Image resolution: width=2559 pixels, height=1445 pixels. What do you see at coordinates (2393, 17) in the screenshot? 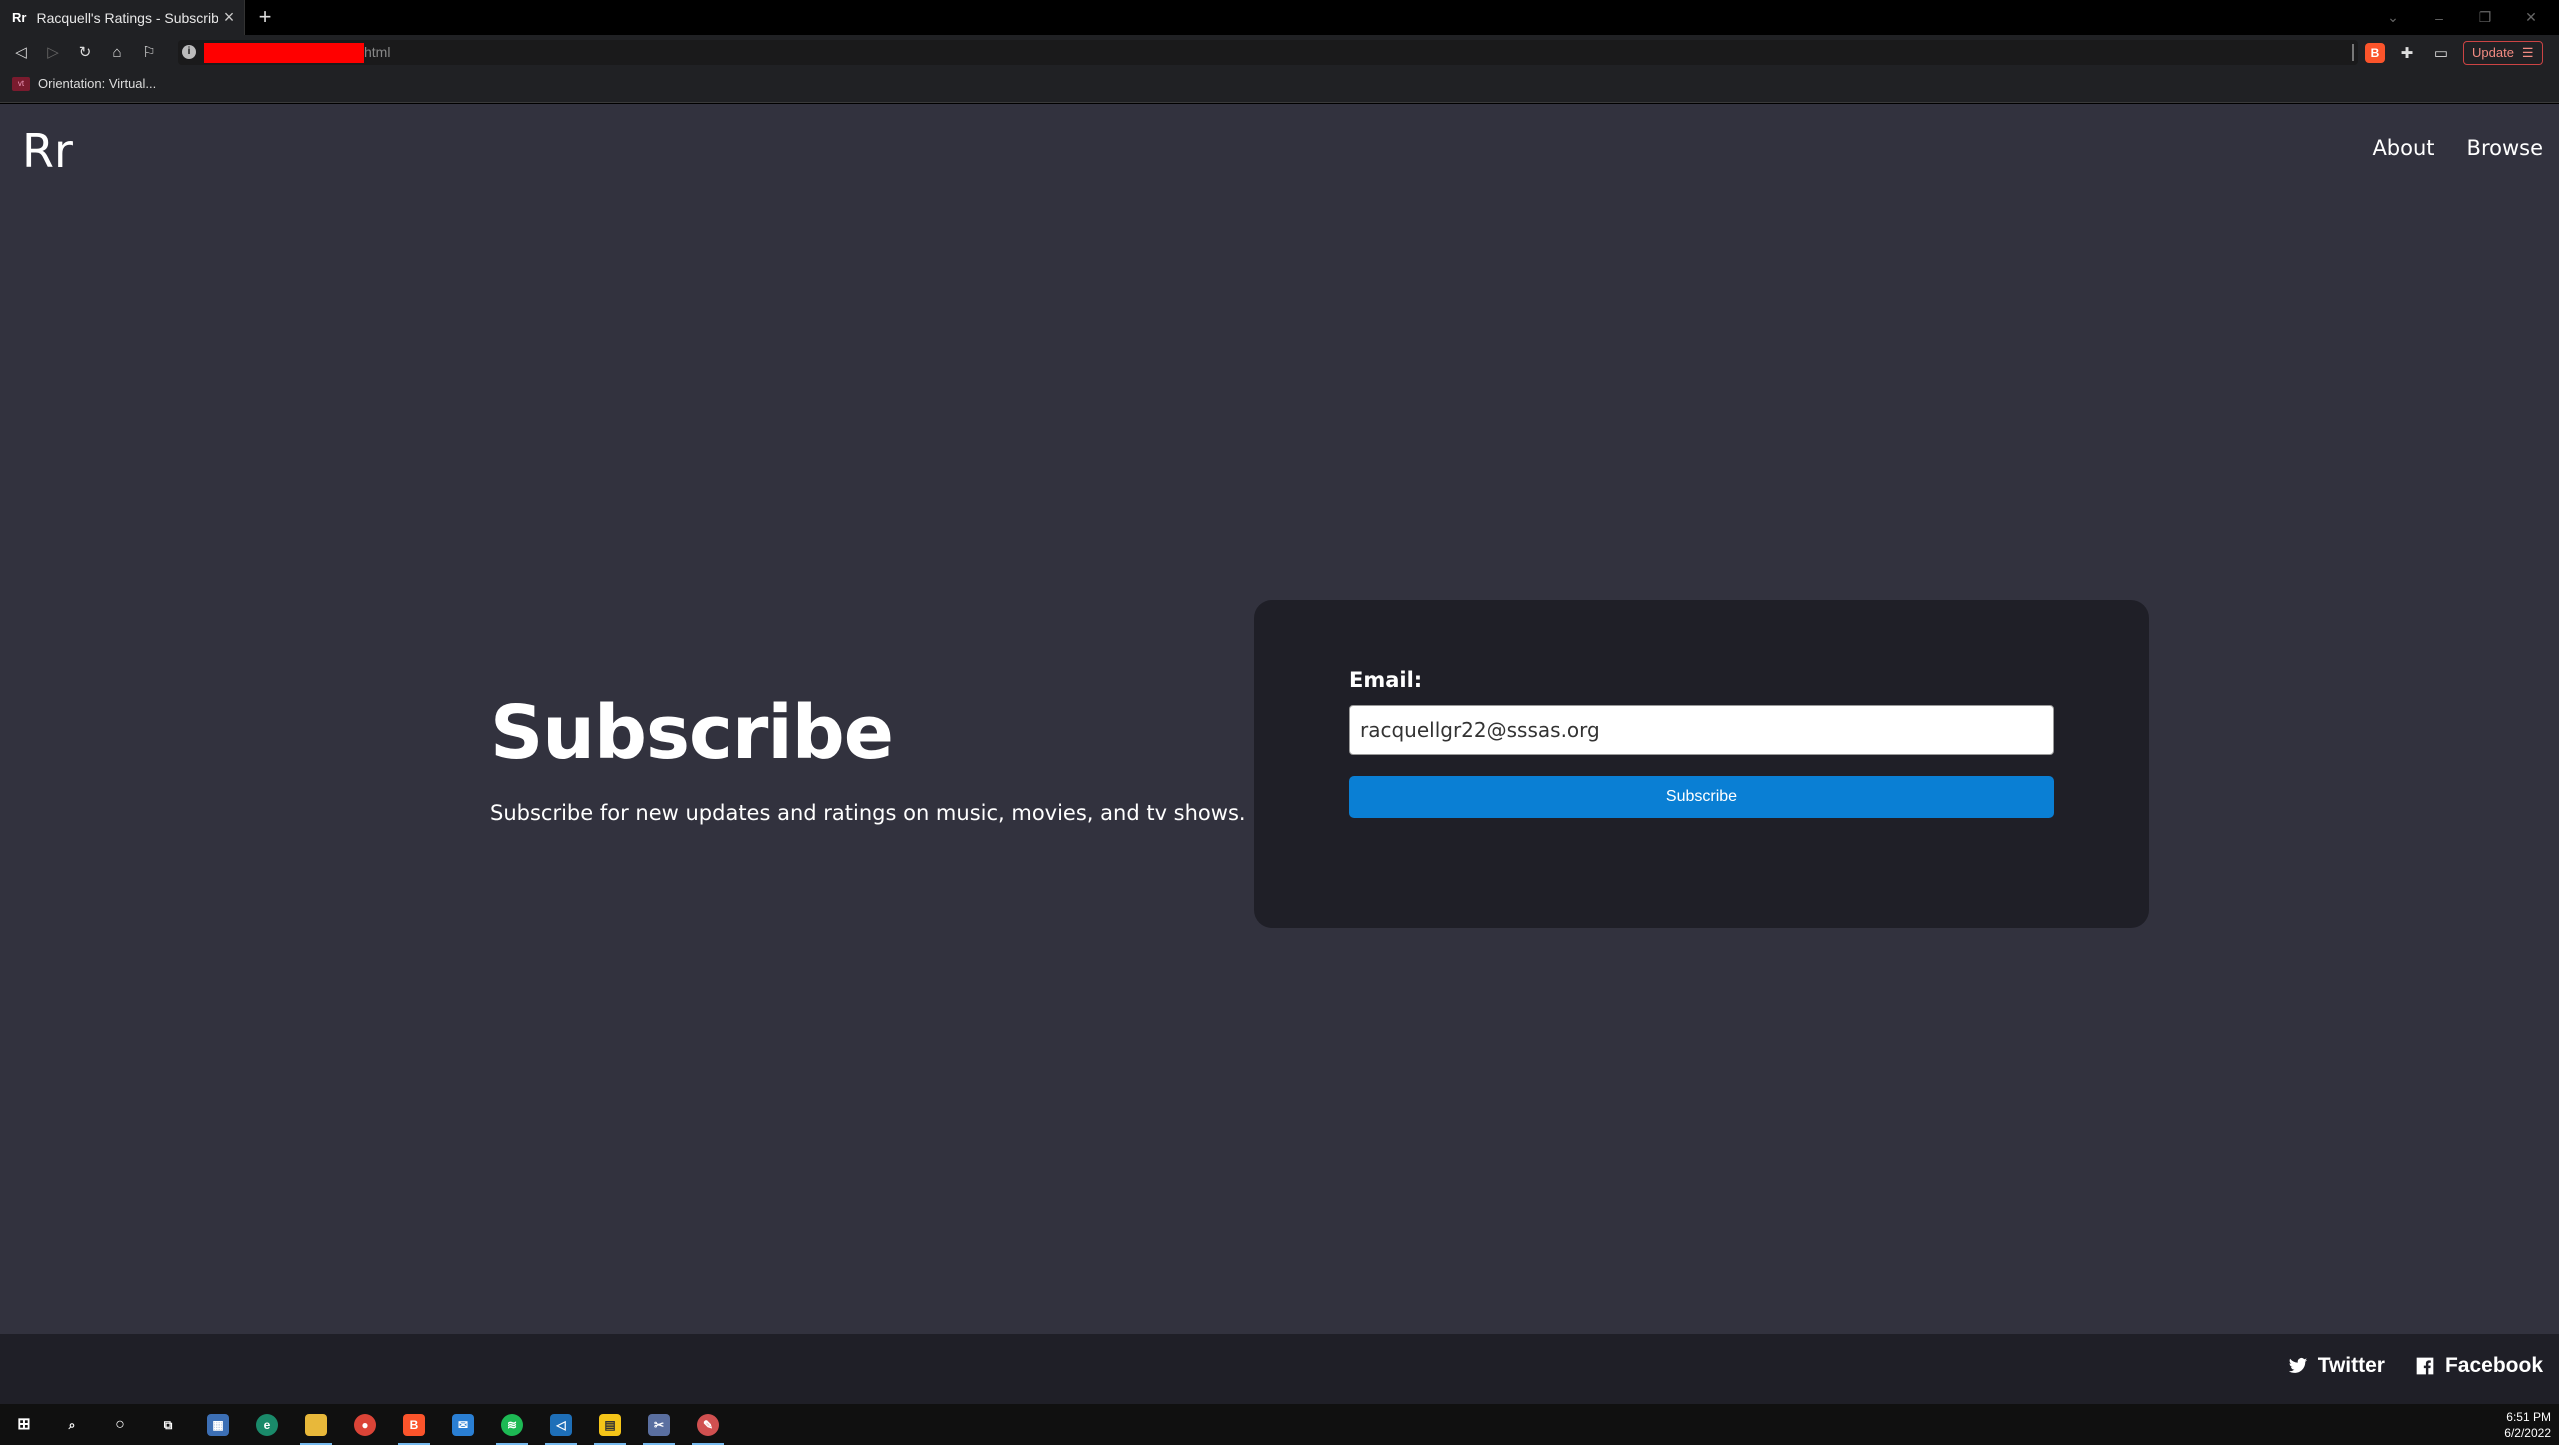
I see `tab-search-icon: ⌄` at bounding box center [2393, 17].